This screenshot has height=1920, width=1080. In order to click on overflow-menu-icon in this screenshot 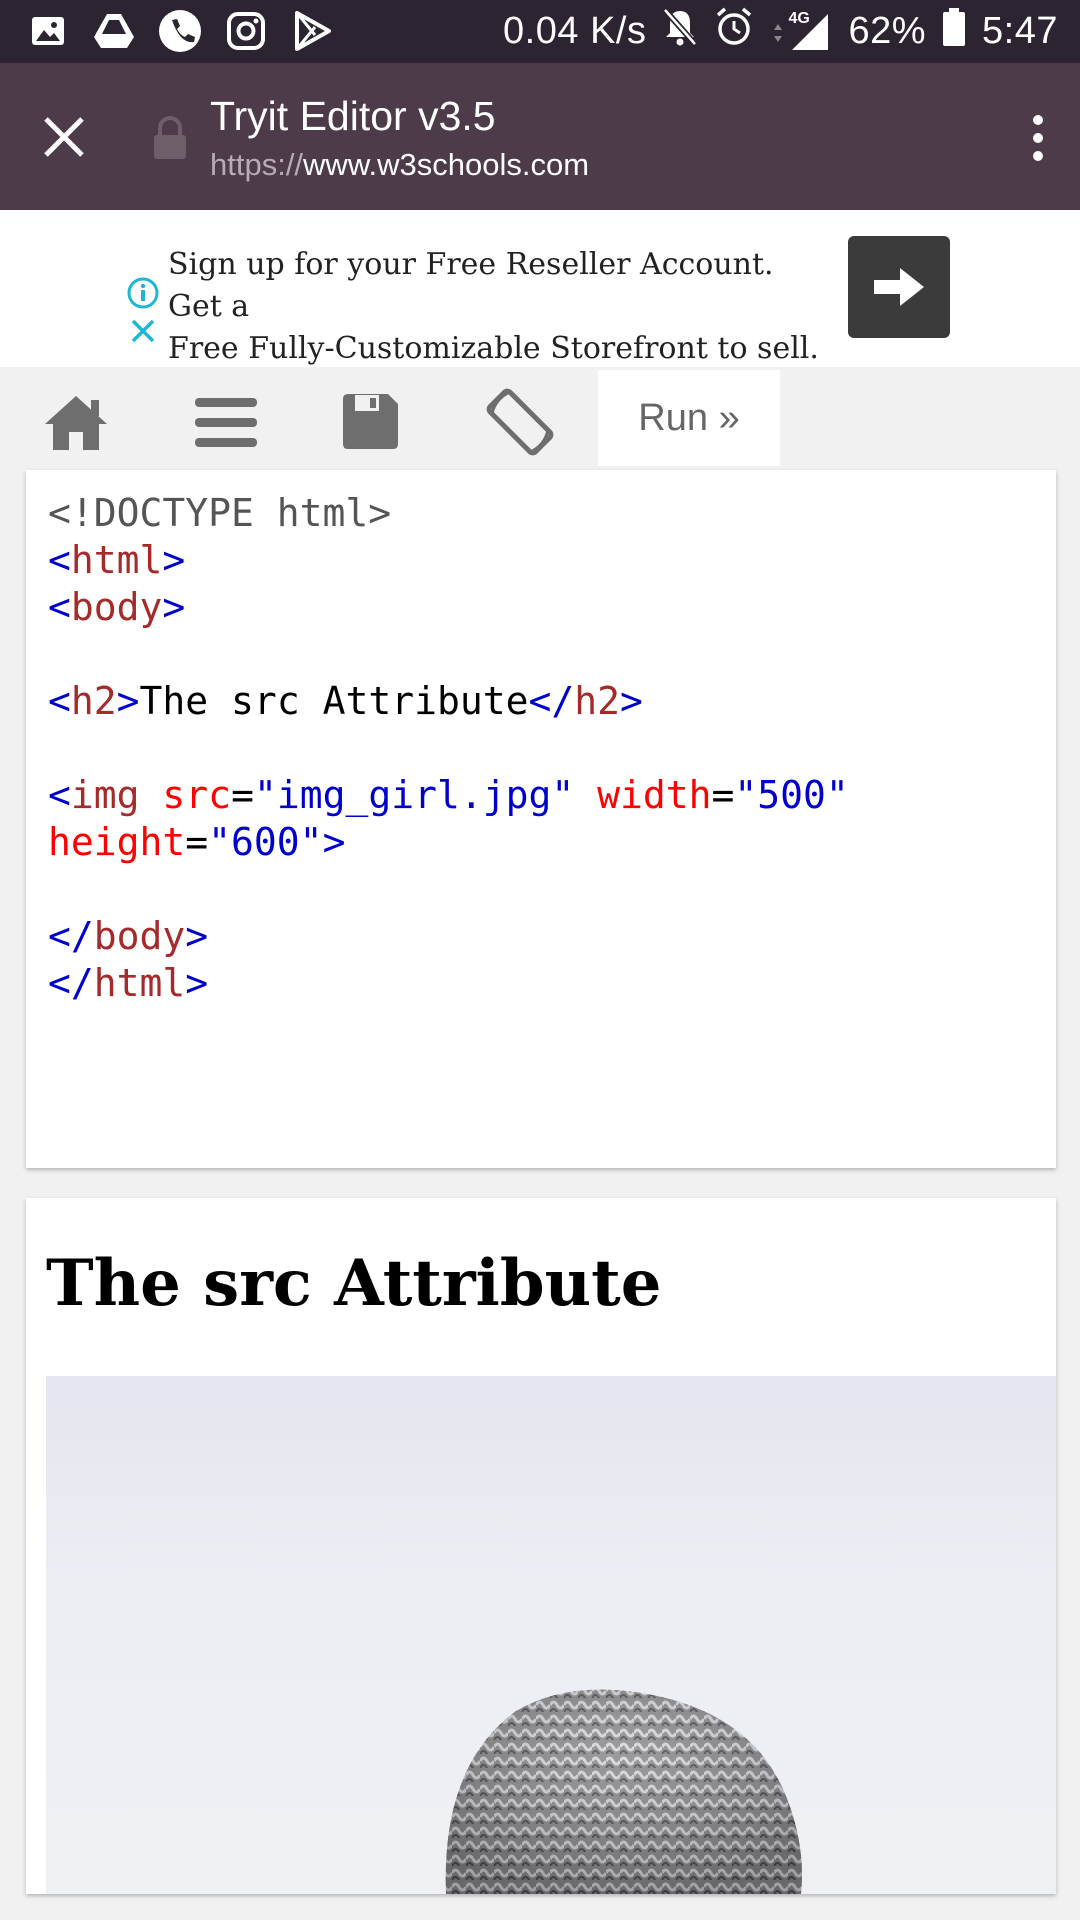, I will do `click(1038, 138)`.